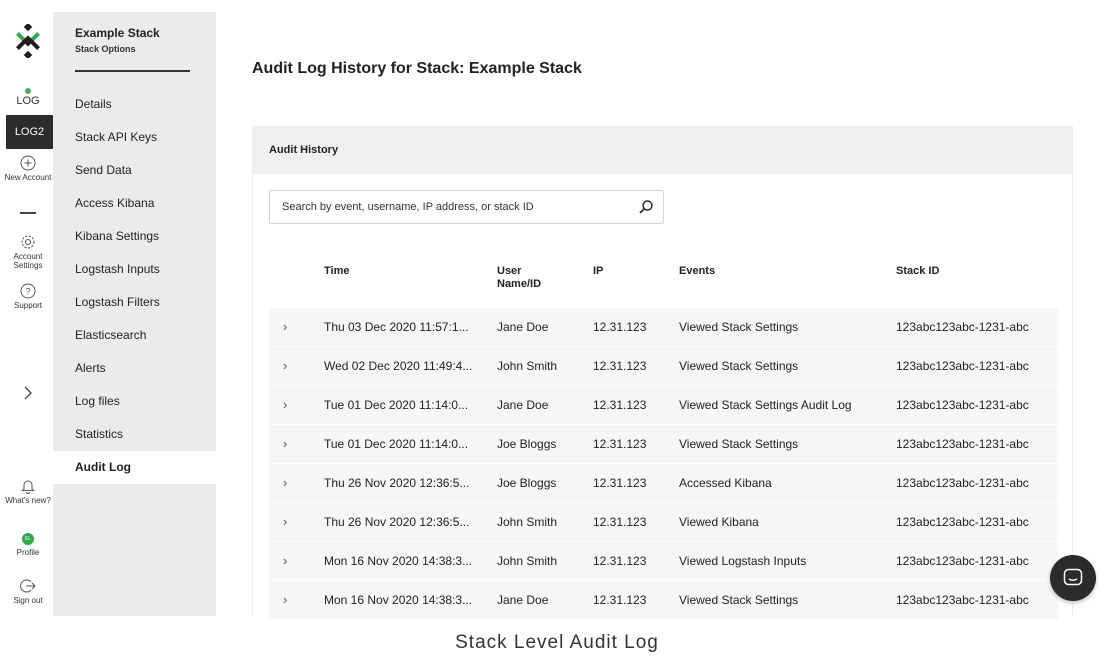  Describe the element at coordinates (28, 393) in the screenshot. I see `chevron-right-icon` at that location.